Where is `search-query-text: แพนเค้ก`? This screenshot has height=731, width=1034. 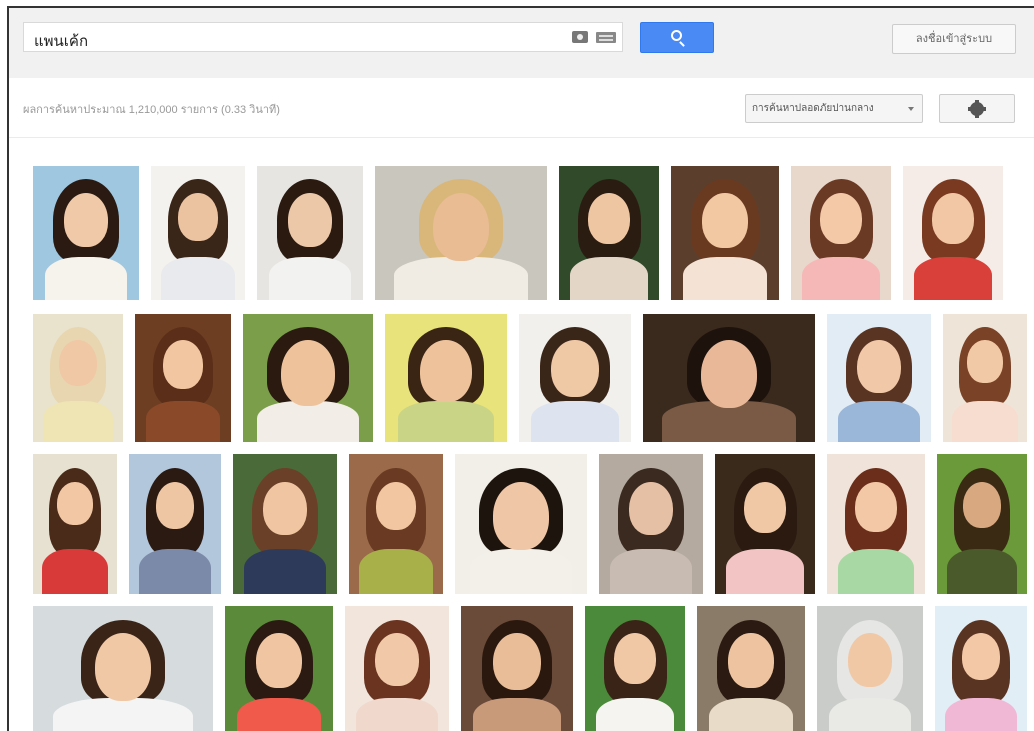 search-query-text: แพนเค้ก is located at coordinates (61, 41).